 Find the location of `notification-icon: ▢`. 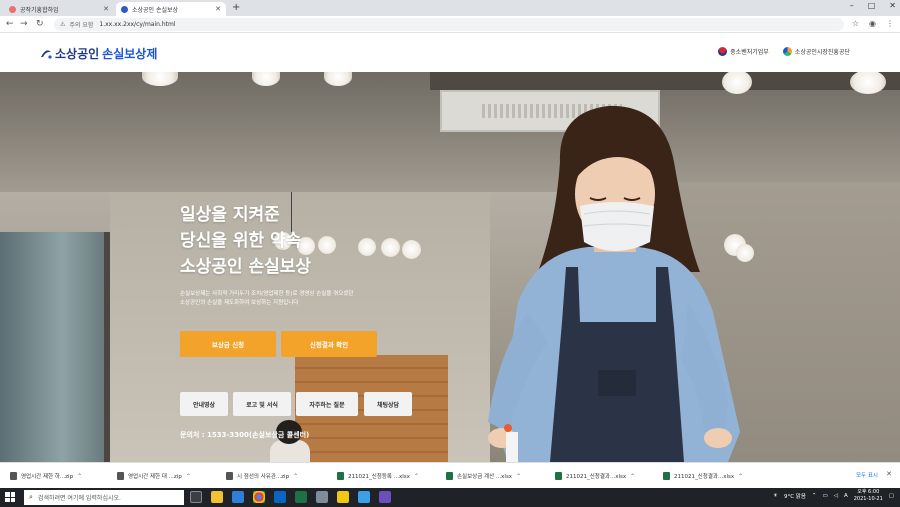

notification-icon: ▢ is located at coordinates (891, 496).